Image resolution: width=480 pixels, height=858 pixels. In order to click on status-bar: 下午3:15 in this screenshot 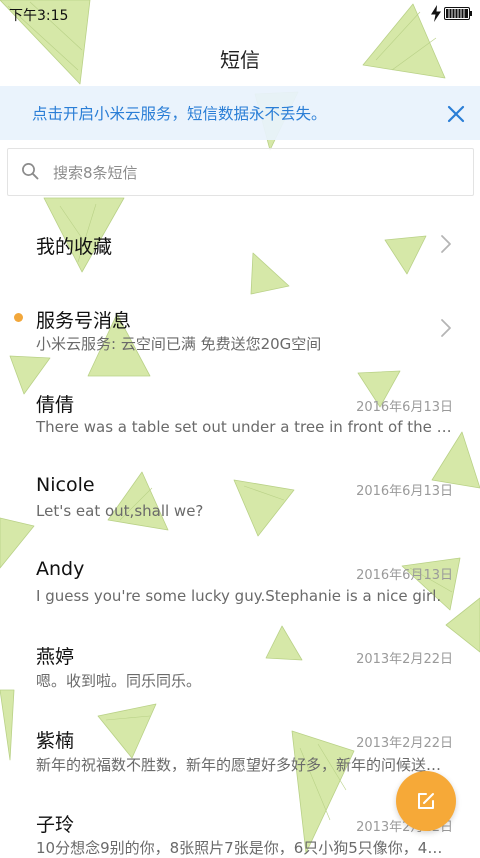, I will do `click(240, 14)`.